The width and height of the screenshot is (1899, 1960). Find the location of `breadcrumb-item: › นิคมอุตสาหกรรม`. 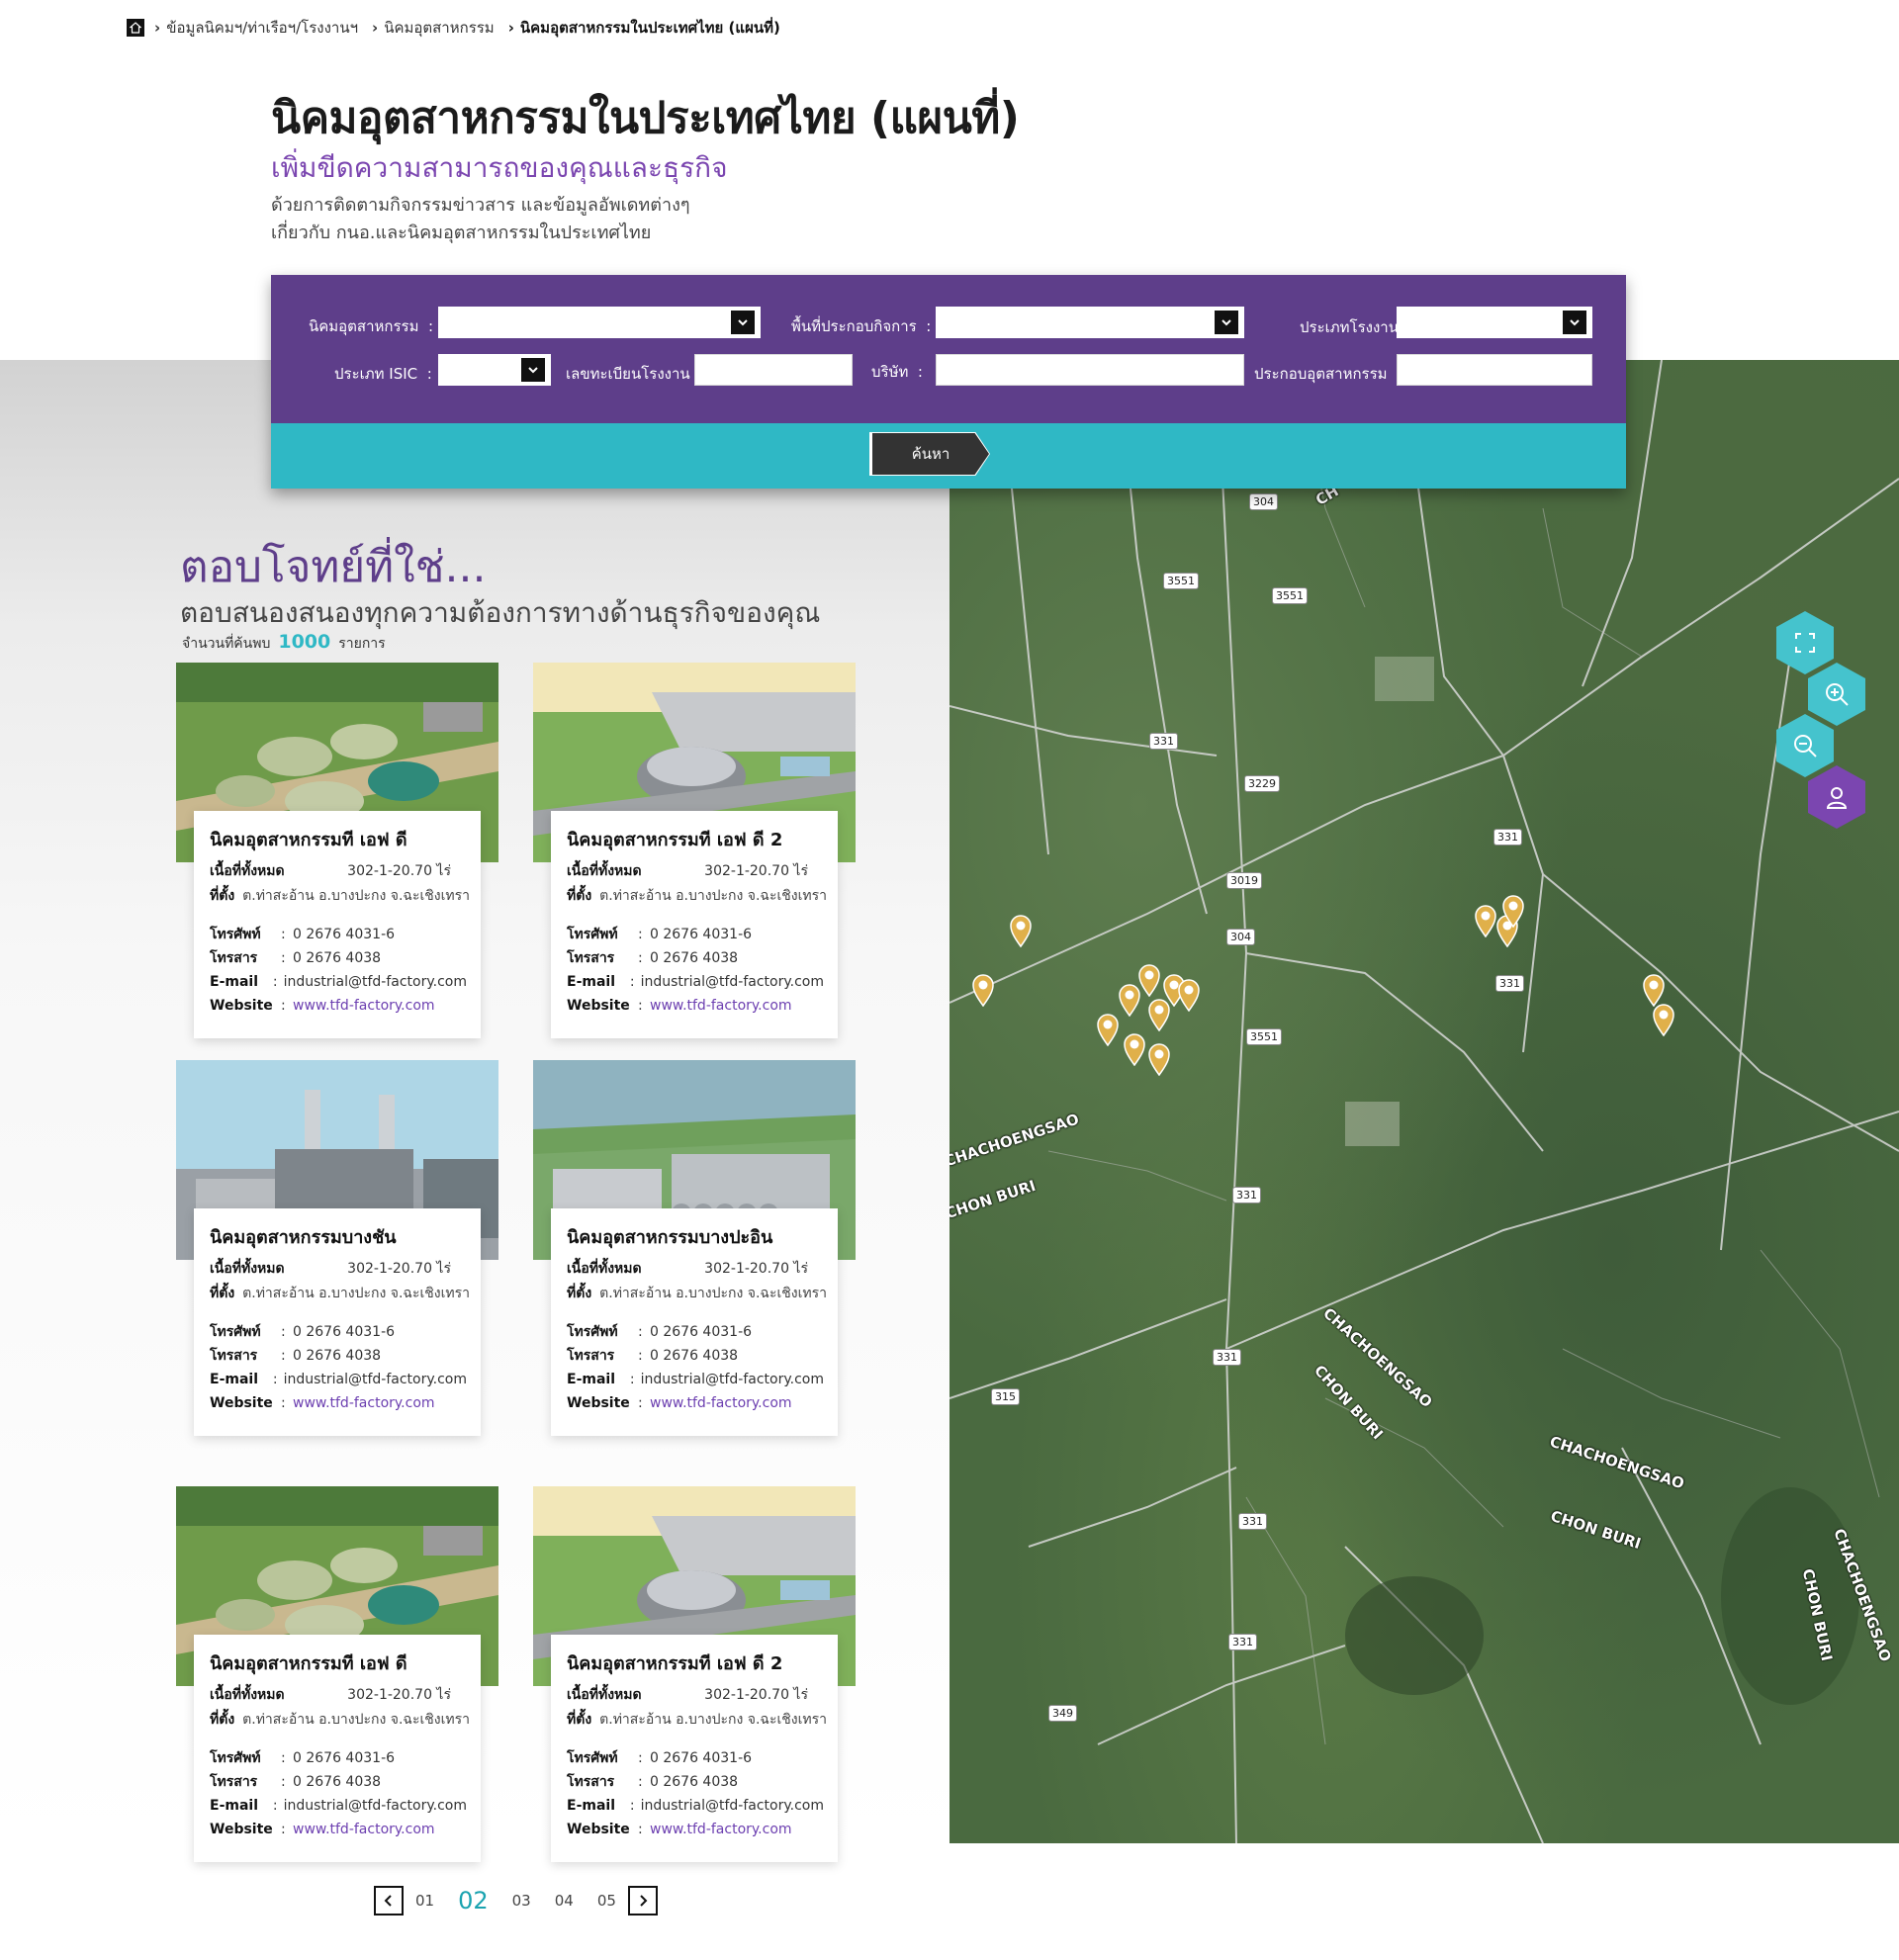

breadcrumb-item: › นิคมอุตสาหกรรม is located at coordinates (433, 28).